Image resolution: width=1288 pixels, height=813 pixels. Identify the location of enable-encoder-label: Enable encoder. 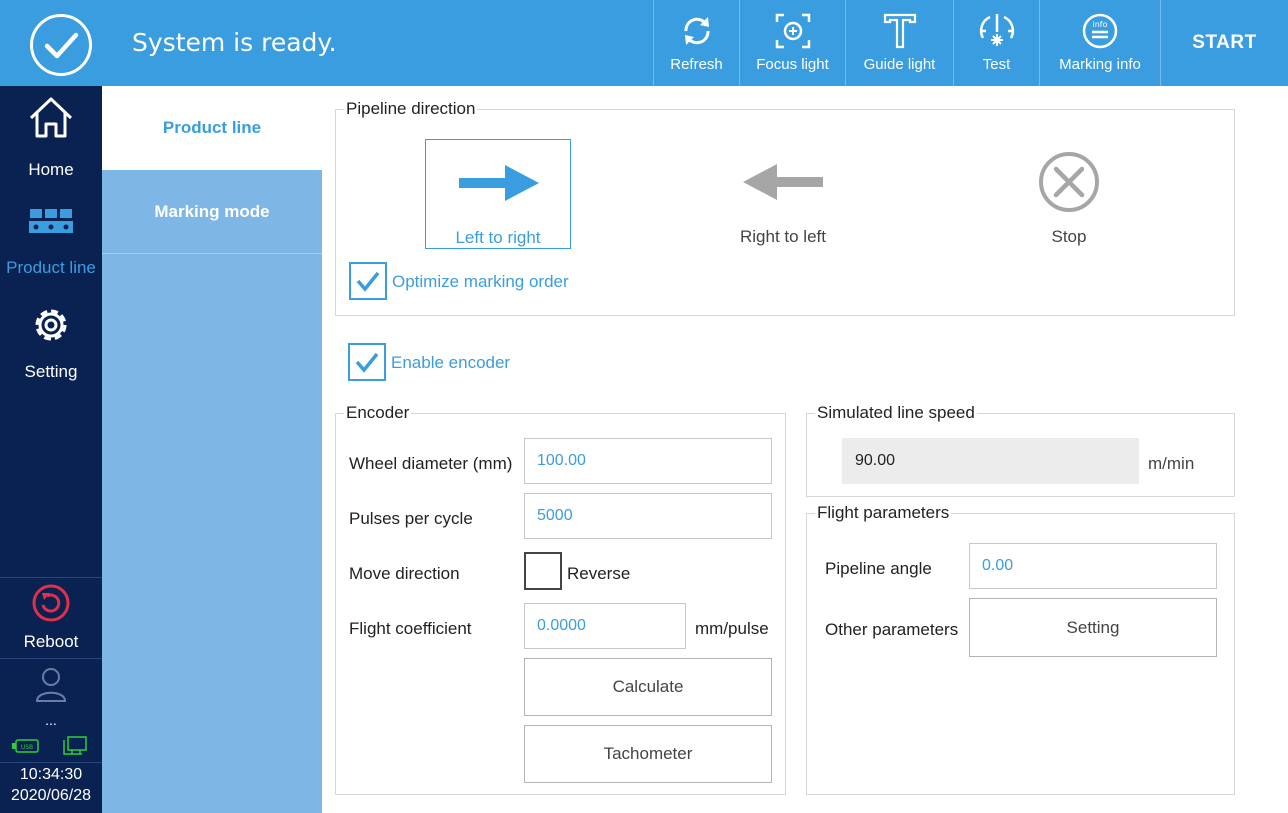
(450, 363).